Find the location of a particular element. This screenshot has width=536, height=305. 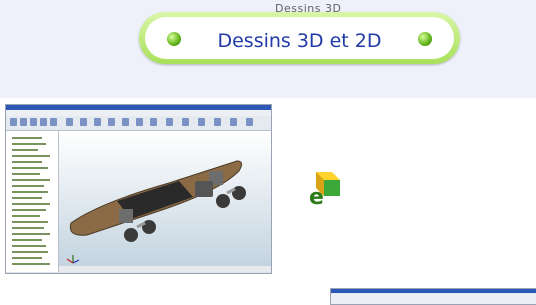

title-banner: Dessins 3D et 2D is located at coordinates (299, 38).